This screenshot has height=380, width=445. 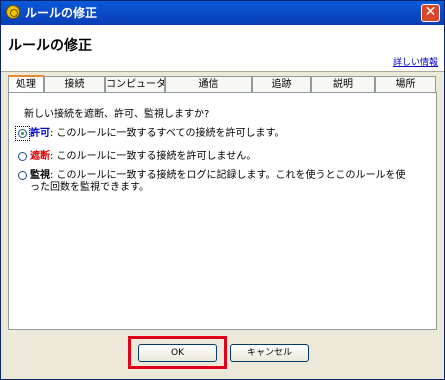 What do you see at coordinates (222, 13) in the screenshot?
I see `title-bar: ルールの修正 ✕` at bounding box center [222, 13].